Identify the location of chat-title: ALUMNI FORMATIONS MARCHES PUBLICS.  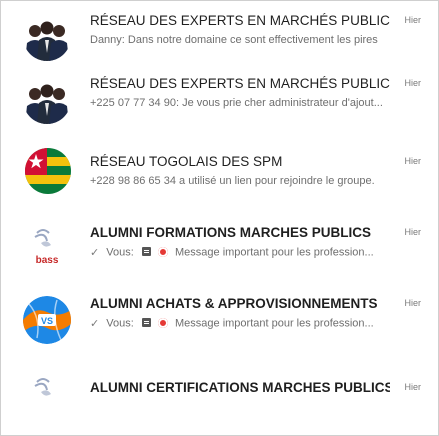
(230, 232).